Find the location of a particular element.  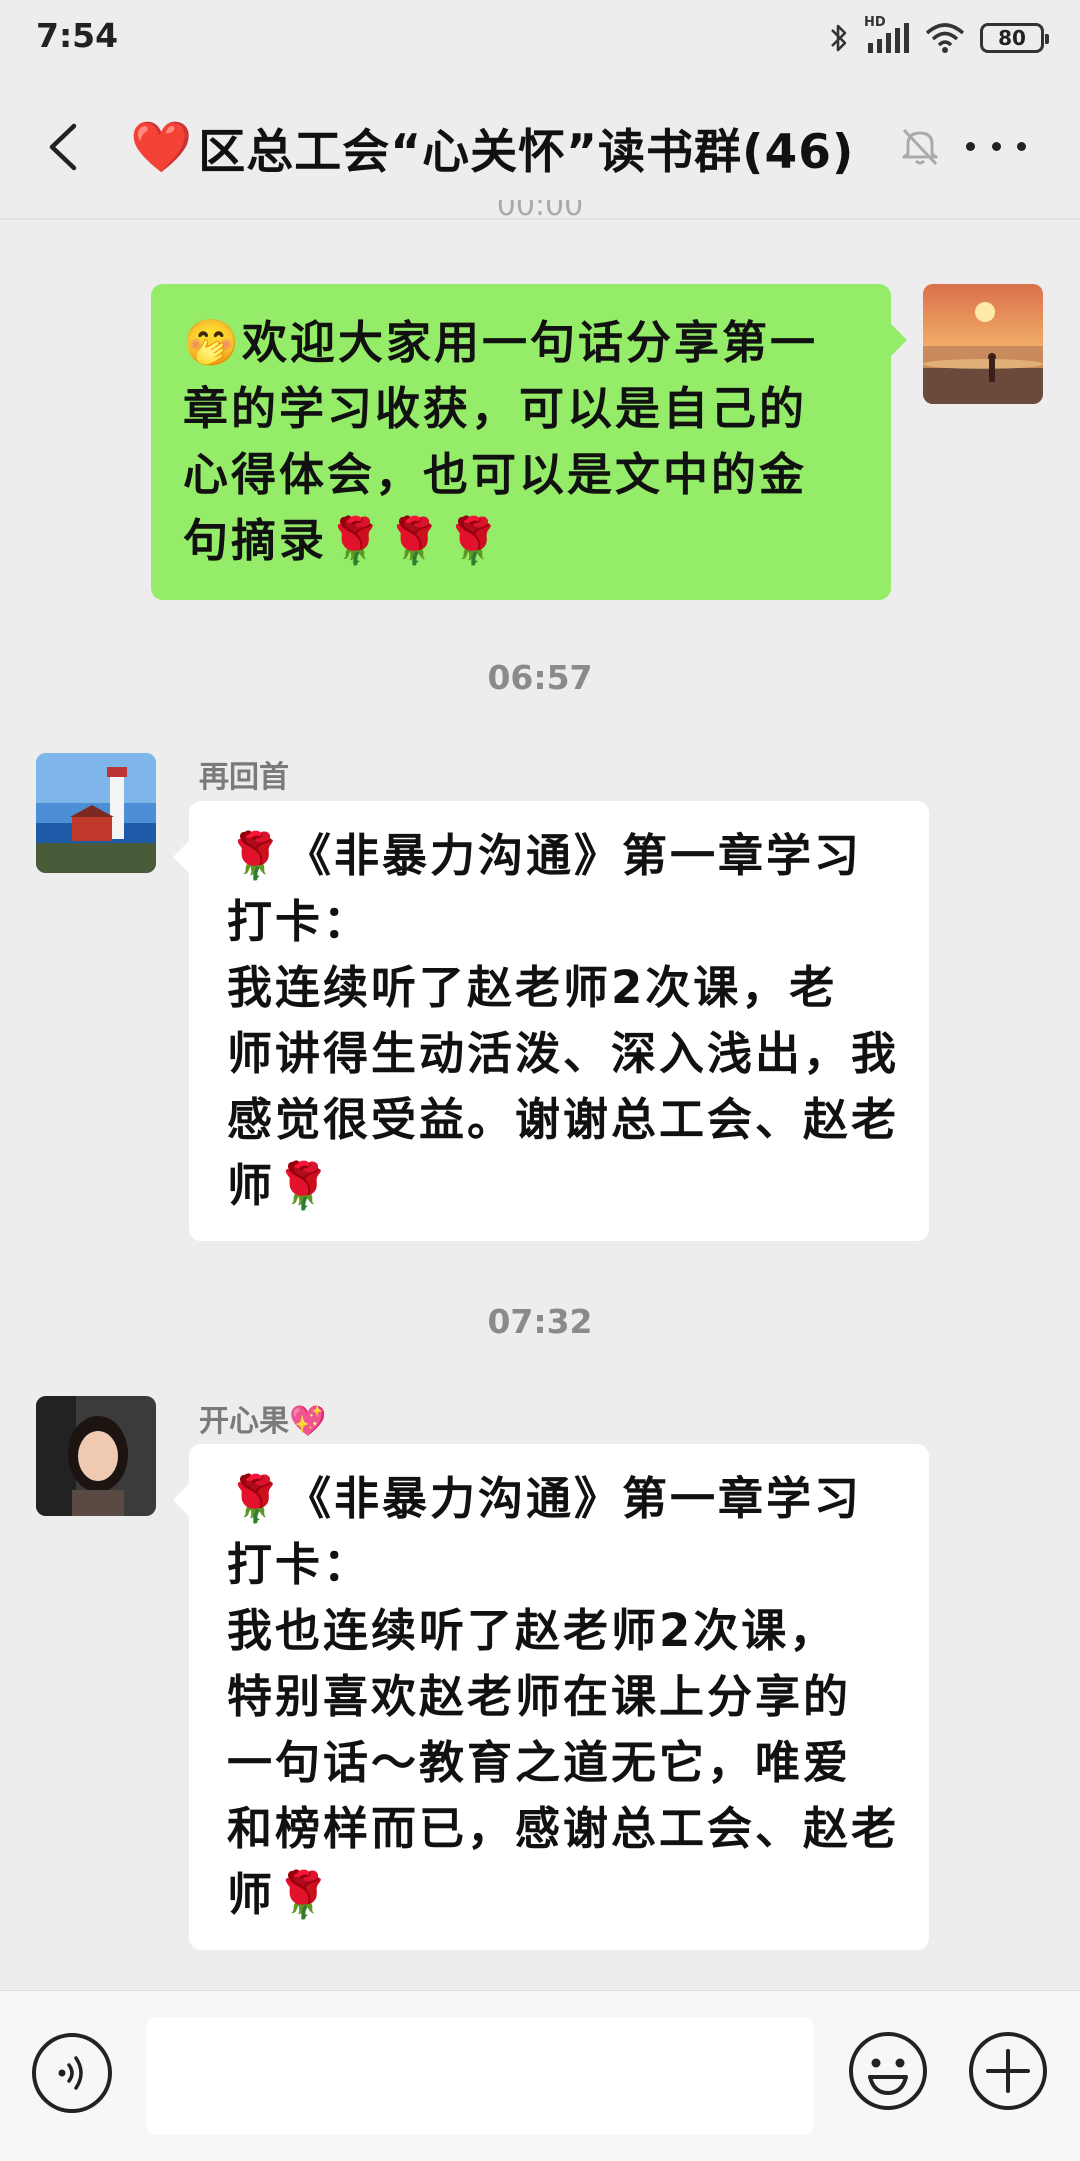

message-line: 和榜样而已，感谢总工会、赵老 is located at coordinates (563, 1828).